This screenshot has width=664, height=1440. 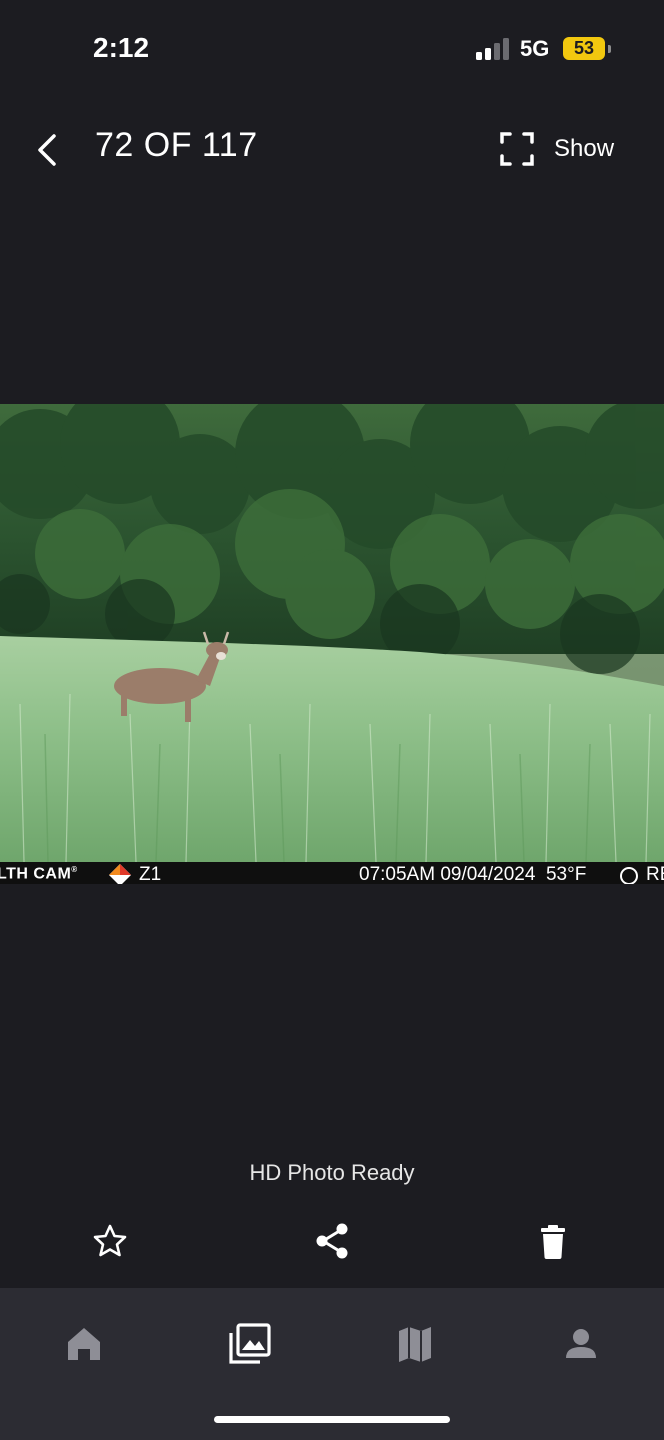 What do you see at coordinates (74, 869) in the screenshot?
I see `trademark-mark: ®` at bounding box center [74, 869].